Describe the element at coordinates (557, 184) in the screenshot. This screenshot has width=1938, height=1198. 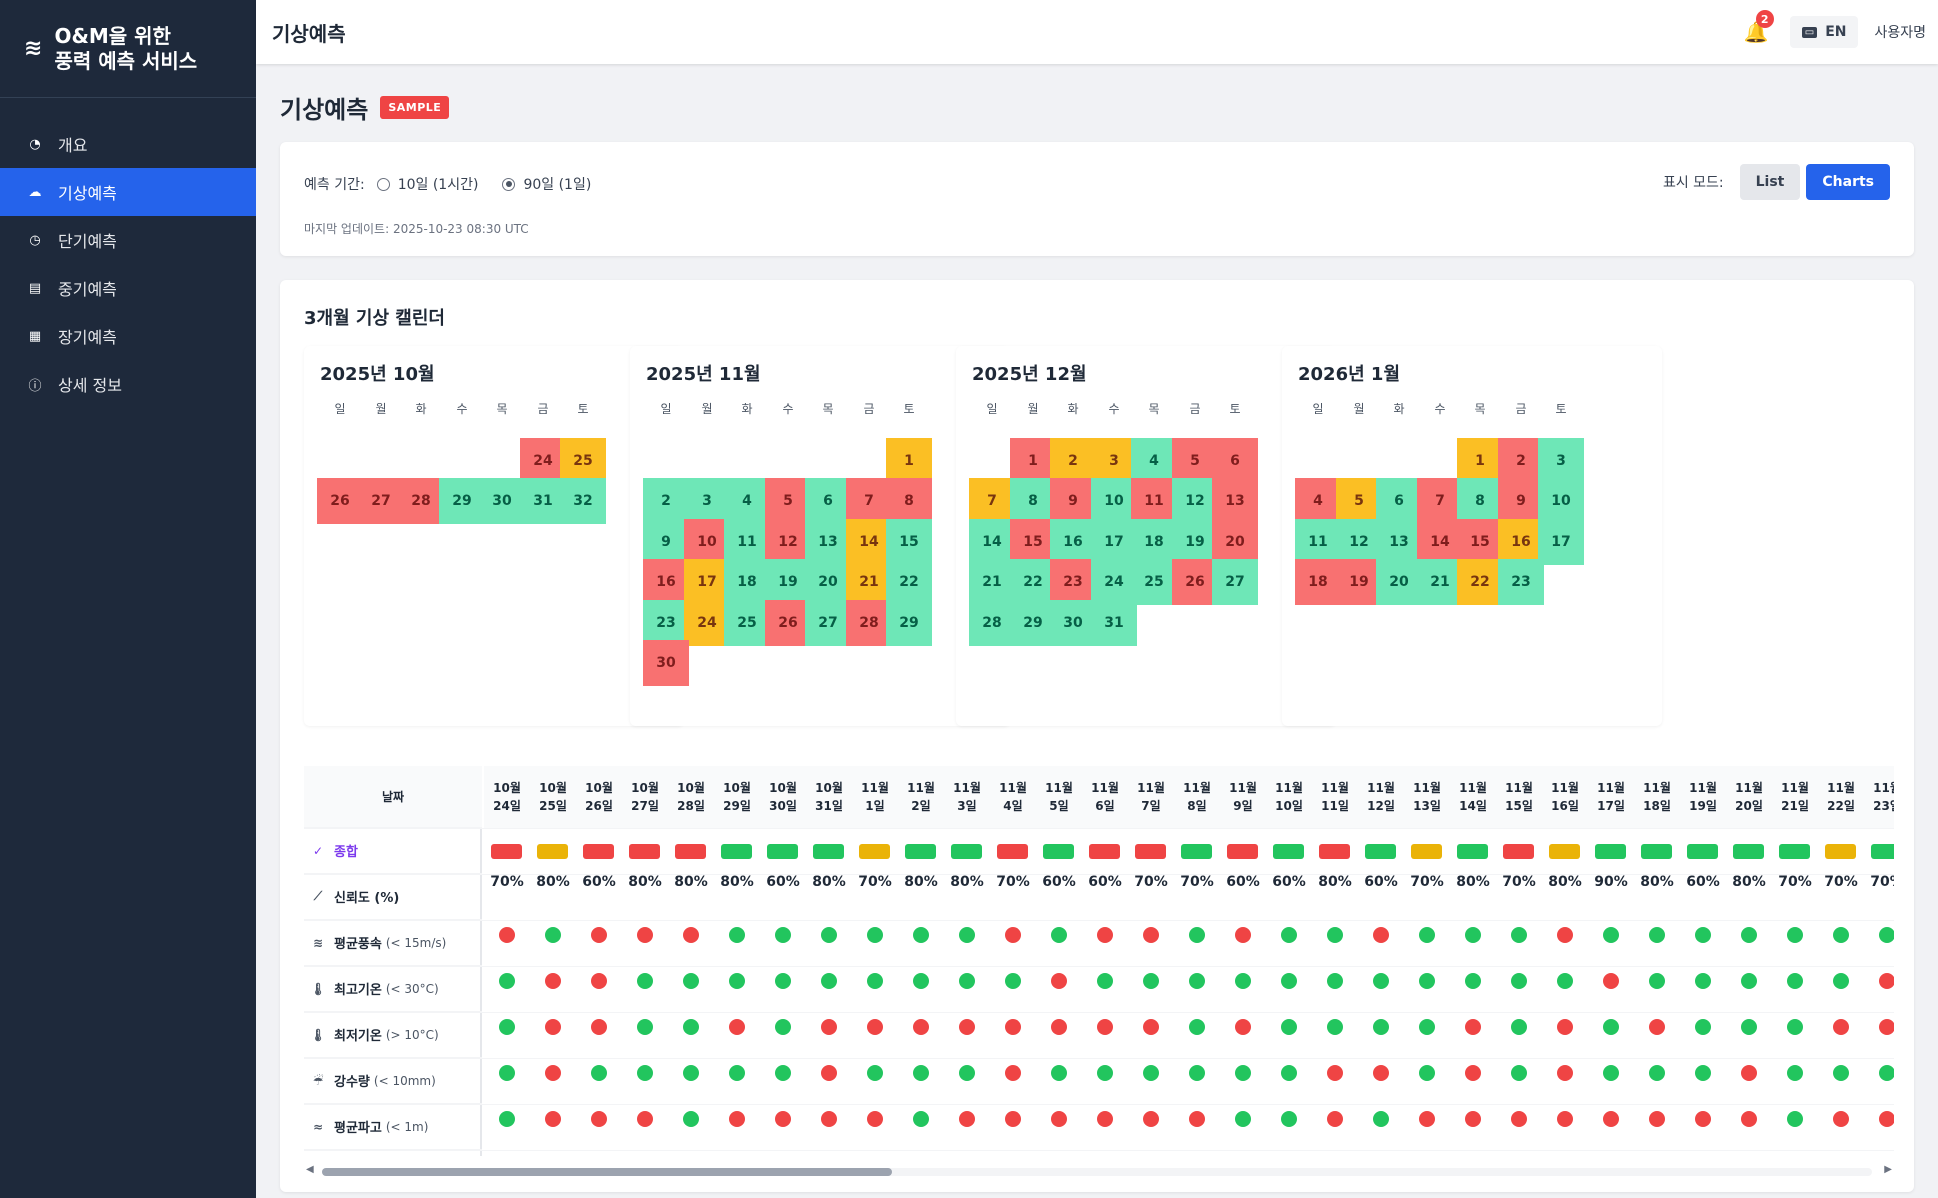
I see `period-option-90d: 90일 (1일)` at that location.